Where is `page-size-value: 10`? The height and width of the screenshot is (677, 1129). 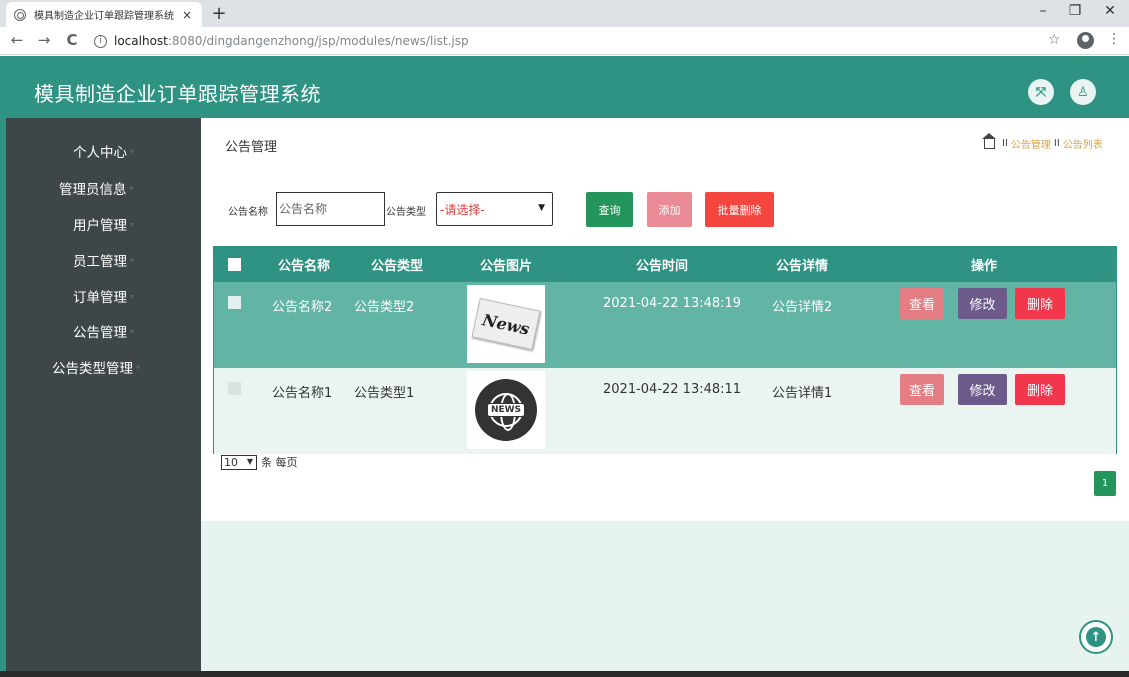 page-size-value: 10 is located at coordinates (231, 462).